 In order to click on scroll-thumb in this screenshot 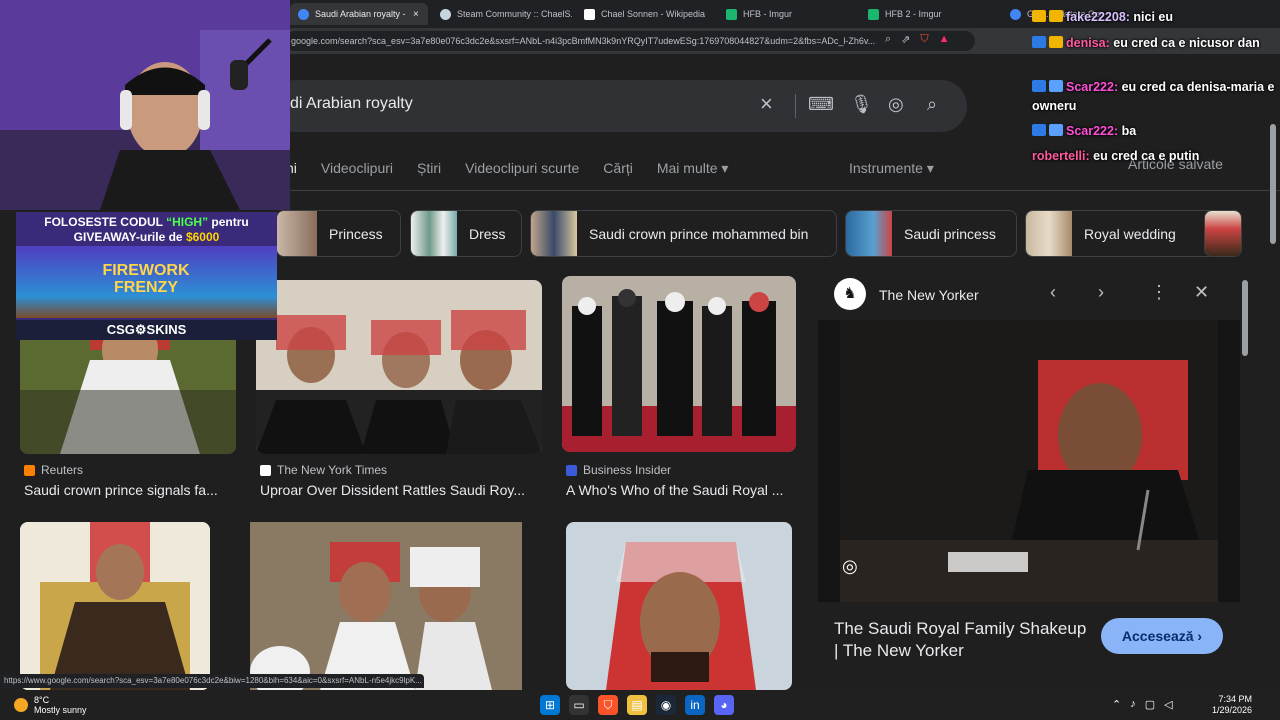, I will do `click(1245, 318)`.